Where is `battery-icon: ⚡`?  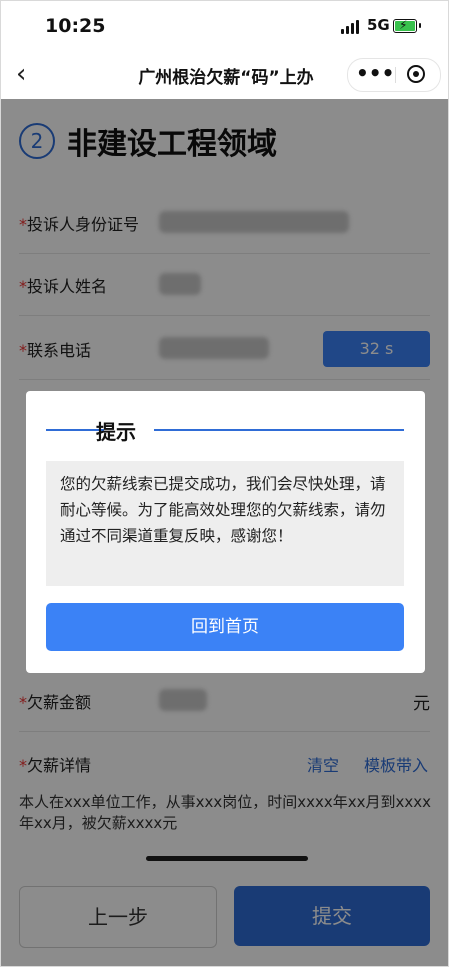 battery-icon: ⚡ is located at coordinates (407, 25).